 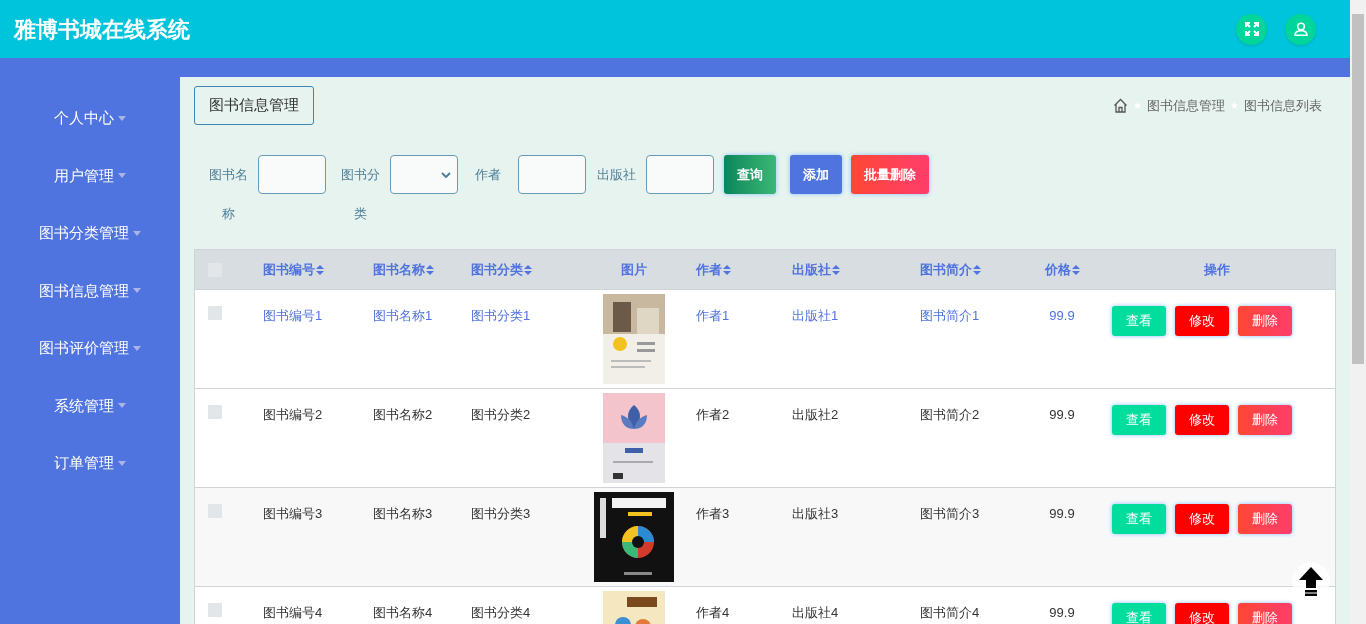 I want to click on action-button: 查询, so click(x=750, y=174).